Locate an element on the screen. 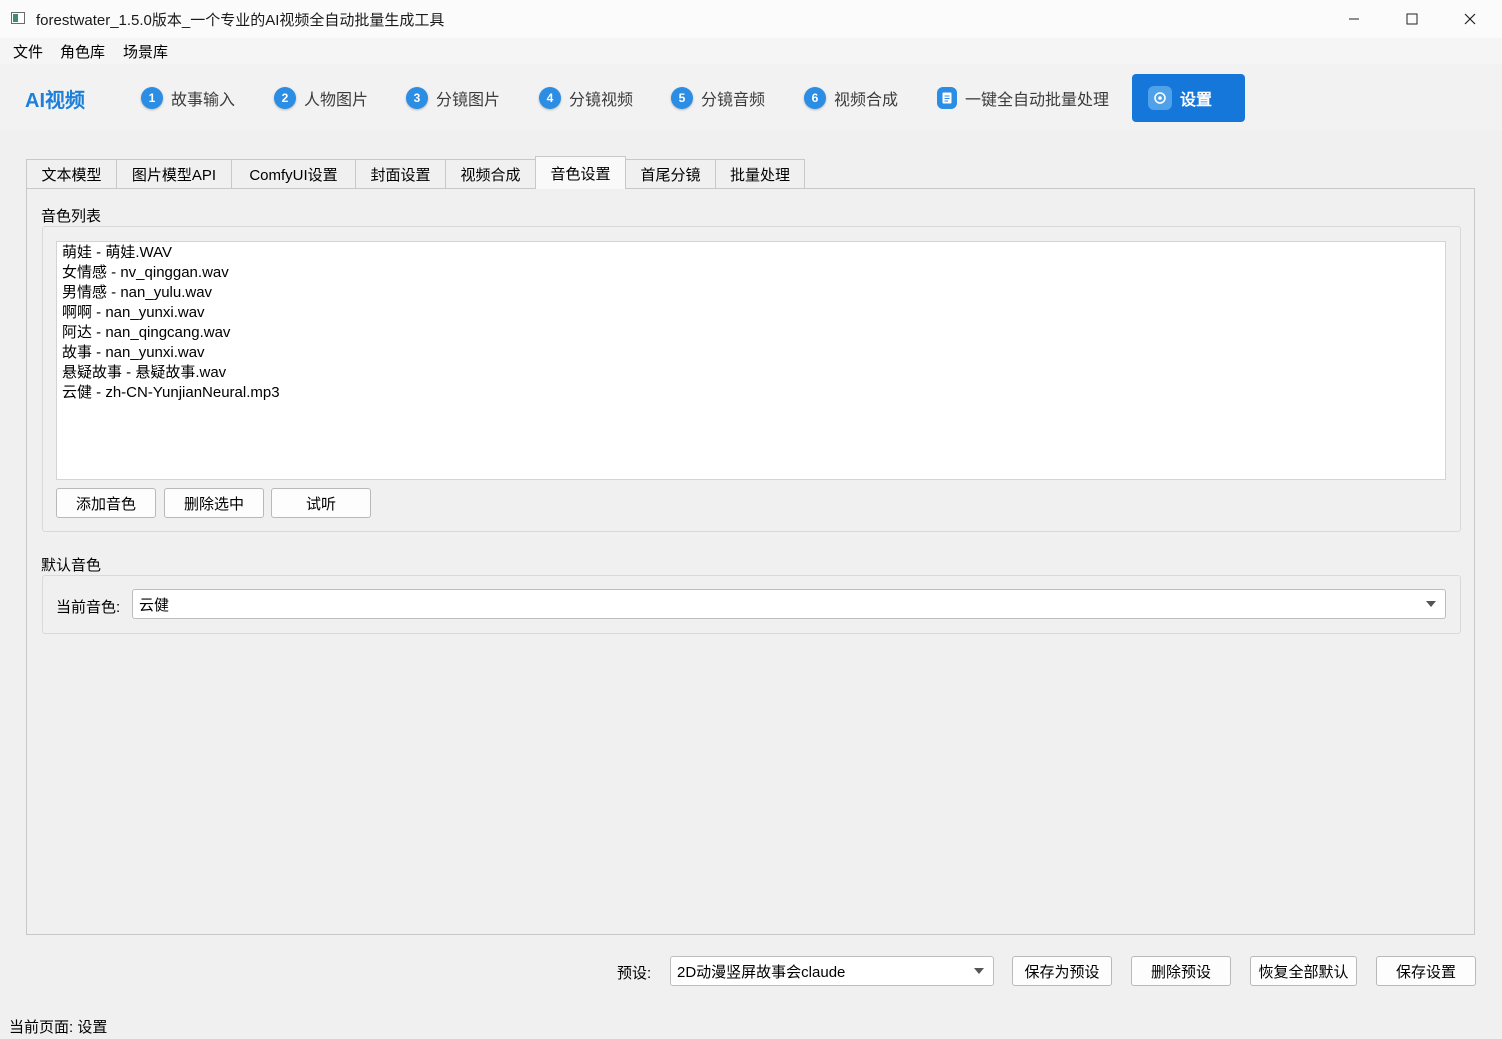 The height and width of the screenshot is (1039, 1502). delete-selected-button: 删除选中 is located at coordinates (214, 503).